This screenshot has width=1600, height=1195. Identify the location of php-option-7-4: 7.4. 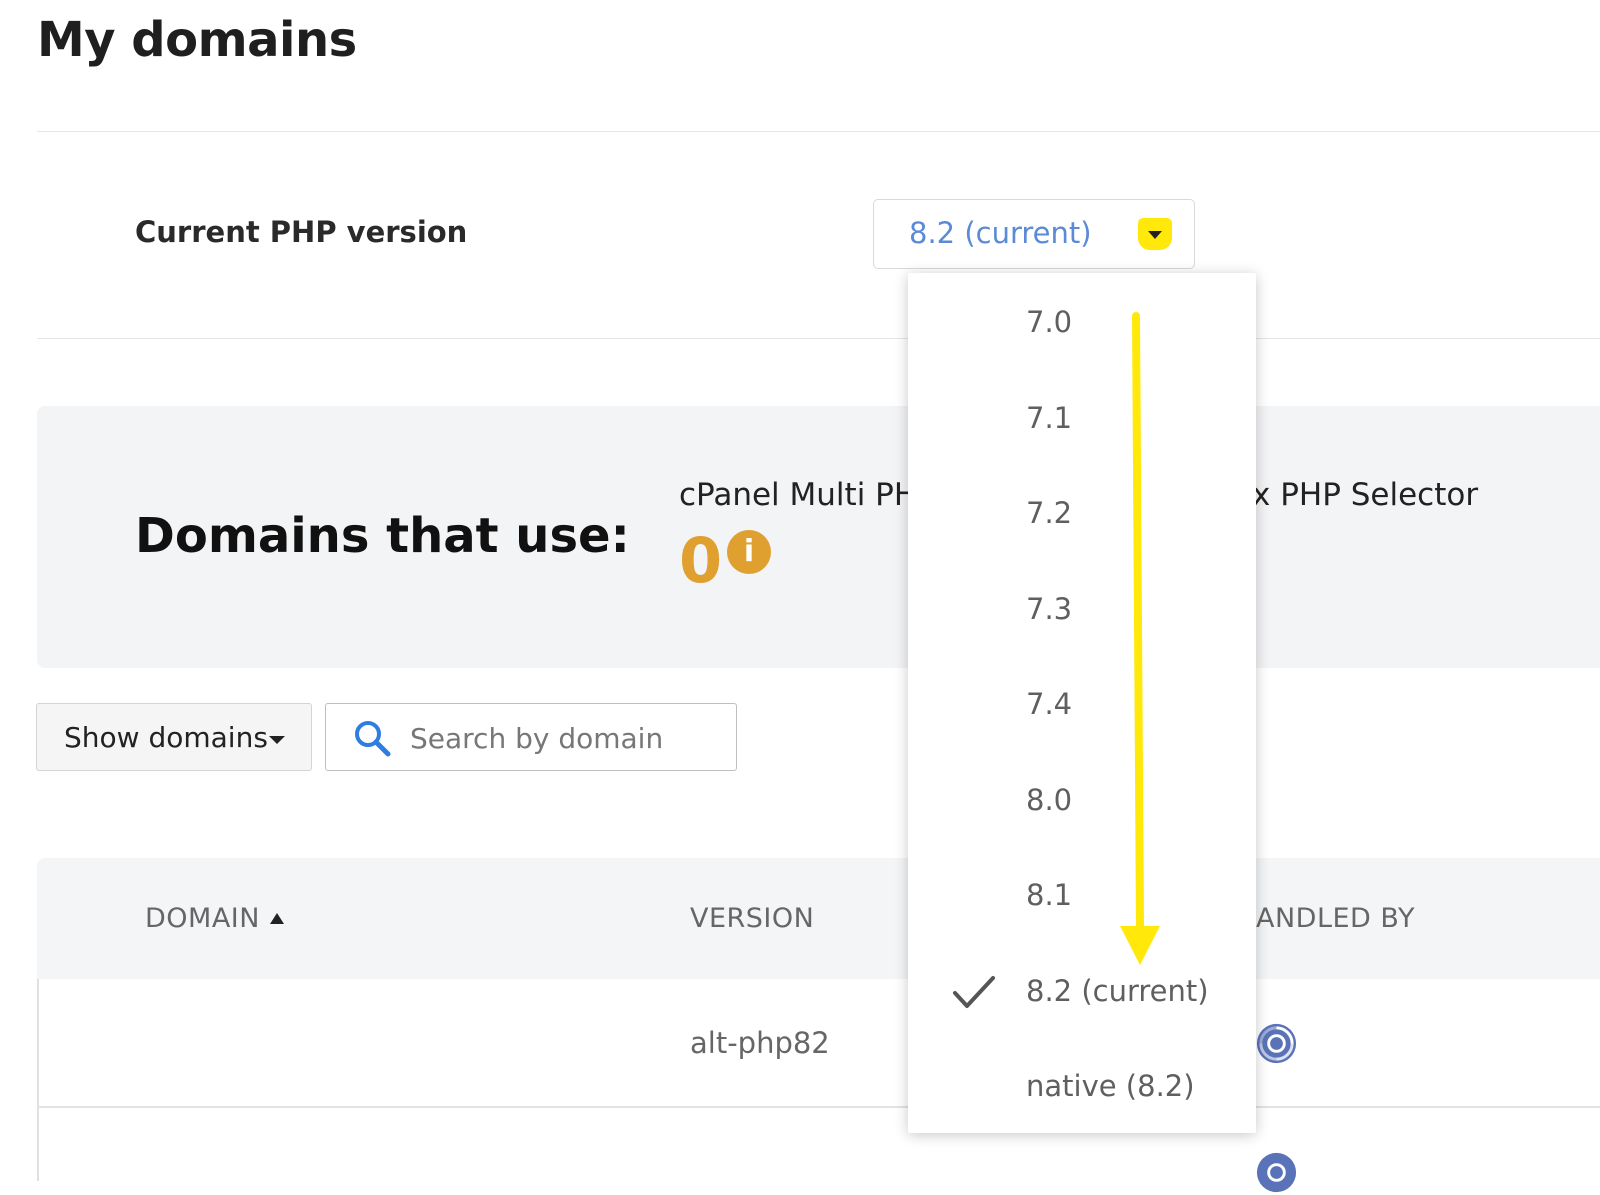
(1082, 705).